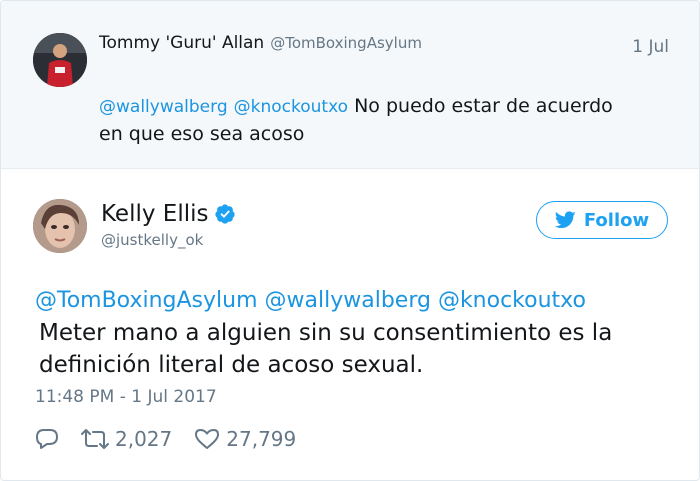  I want to click on tweet-actions: 2,027 27,799, so click(176, 439).